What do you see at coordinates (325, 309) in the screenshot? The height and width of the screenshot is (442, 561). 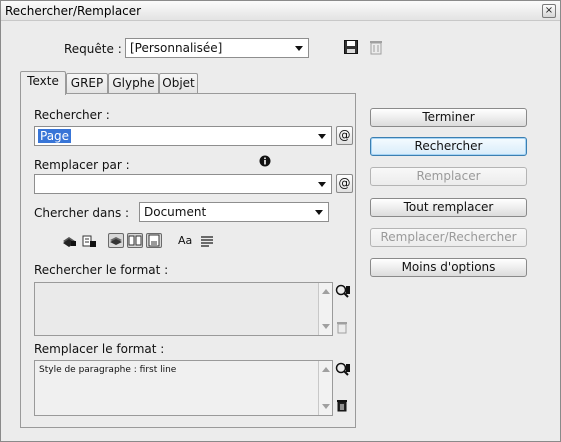 I see `find-format-scrollbar` at bounding box center [325, 309].